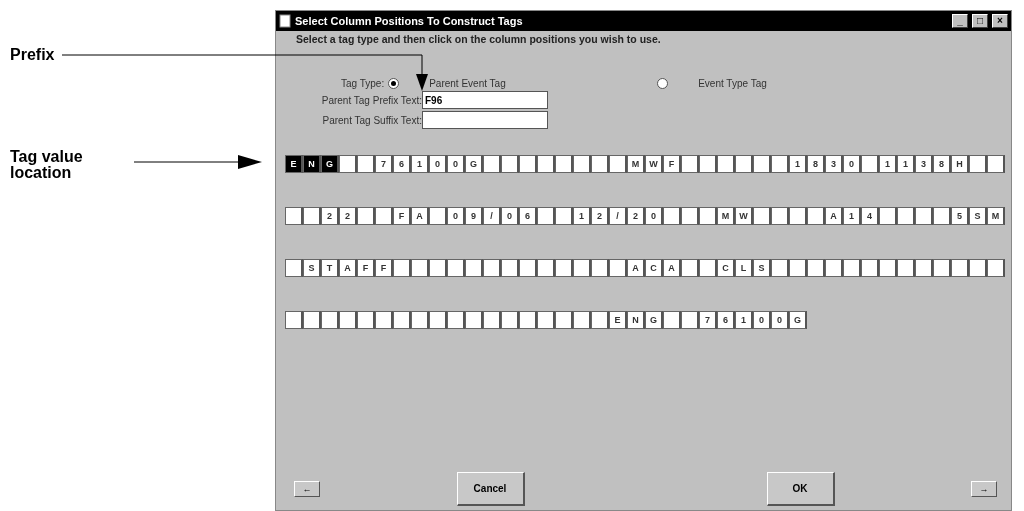  What do you see at coordinates (492, 216) in the screenshot?
I see `column-cell: /` at bounding box center [492, 216].